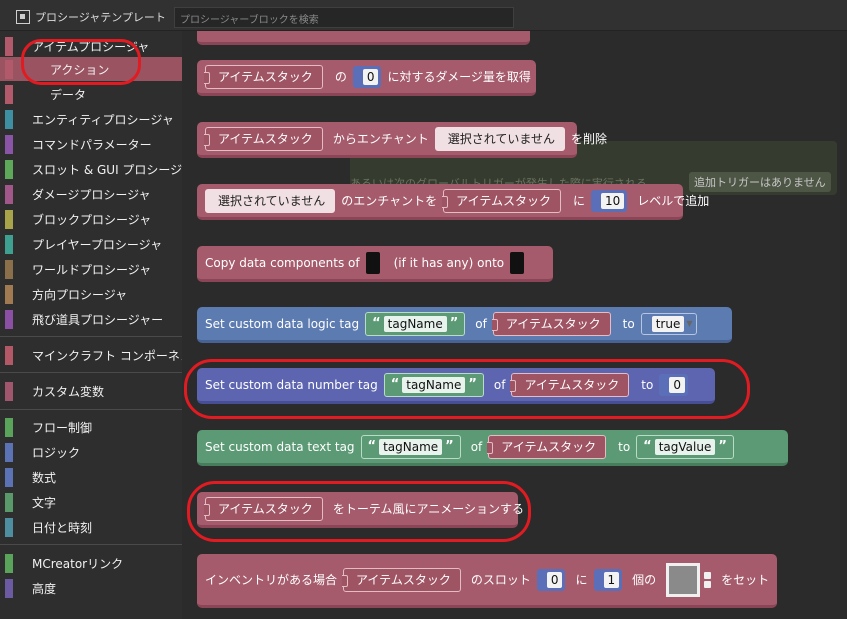 The width and height of the screenshot is (847, 619). What do you see at coordinates (91, 452) in the screenshot?
I see `category-item-logic: ロジック` at bounding box center [91, 452].